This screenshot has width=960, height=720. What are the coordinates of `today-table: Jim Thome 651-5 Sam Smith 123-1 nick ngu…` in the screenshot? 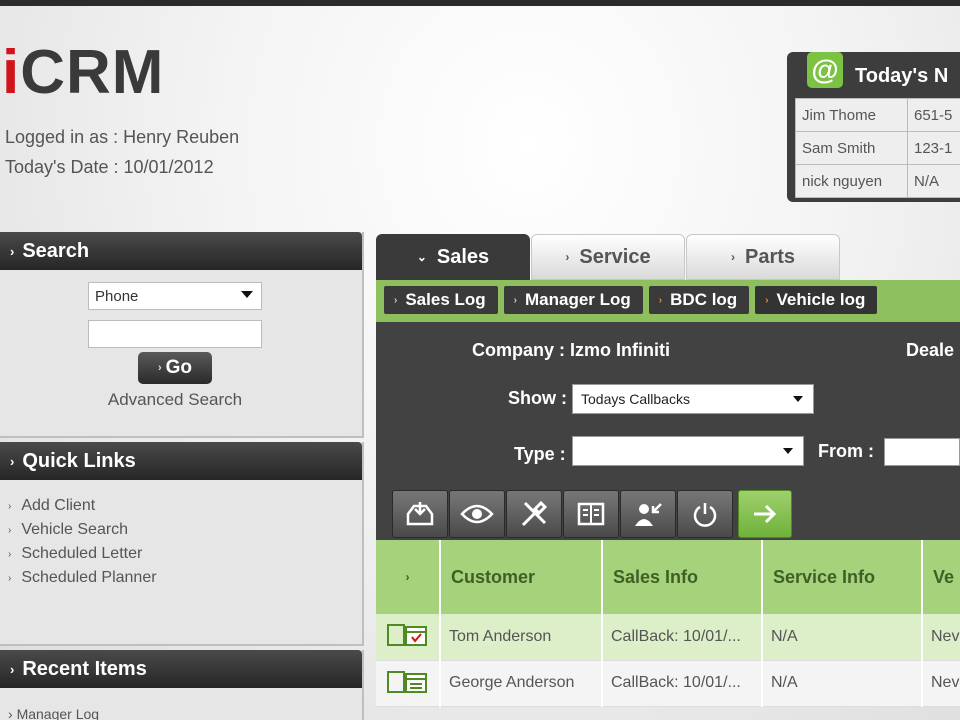 It's located at (877, 148).